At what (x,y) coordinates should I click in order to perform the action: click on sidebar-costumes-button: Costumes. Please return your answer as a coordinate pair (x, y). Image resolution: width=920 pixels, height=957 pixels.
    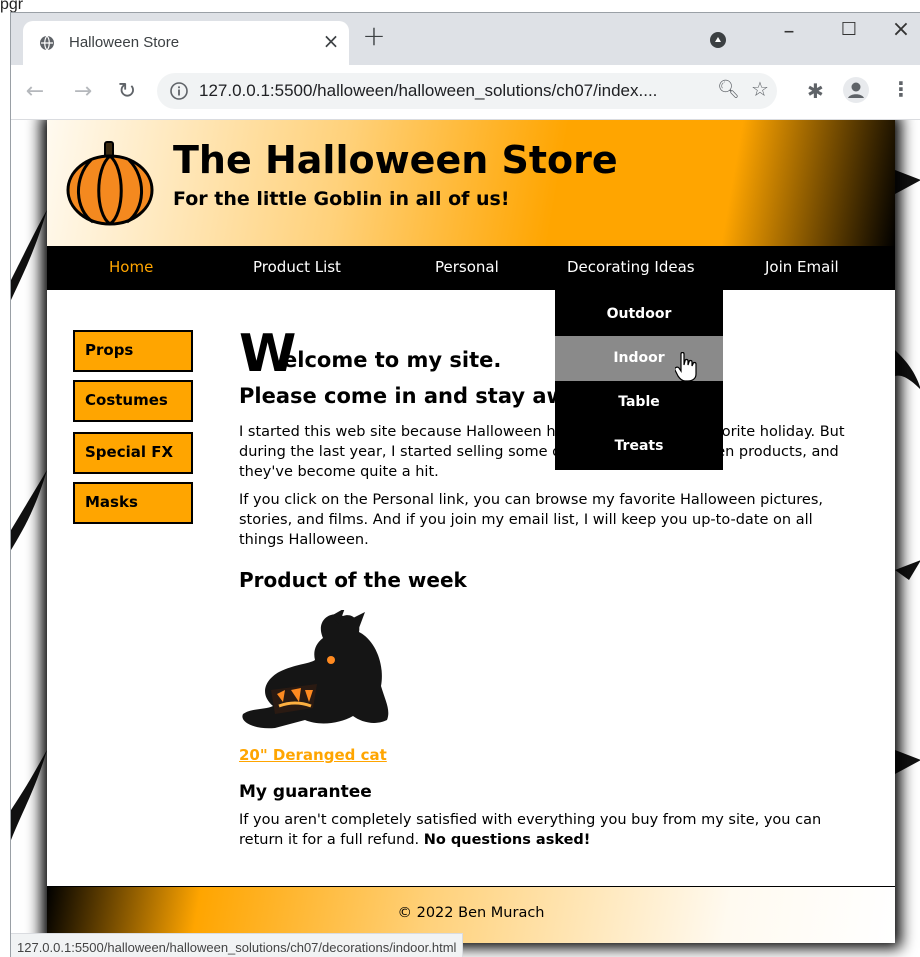
    Looking at the image, I should click on (133, 401).